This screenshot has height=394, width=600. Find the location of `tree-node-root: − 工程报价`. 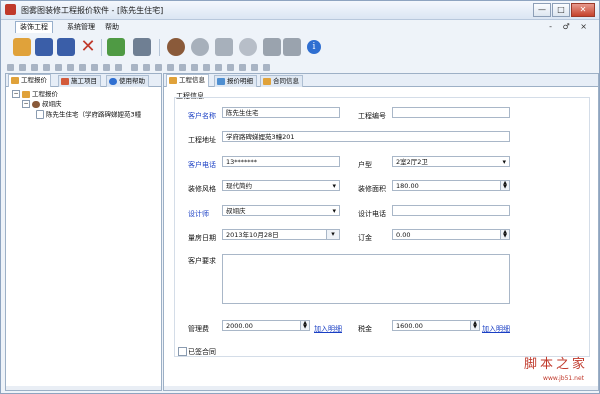

tree-node-root: − 工程报价 is located at coordinates (35, 94).